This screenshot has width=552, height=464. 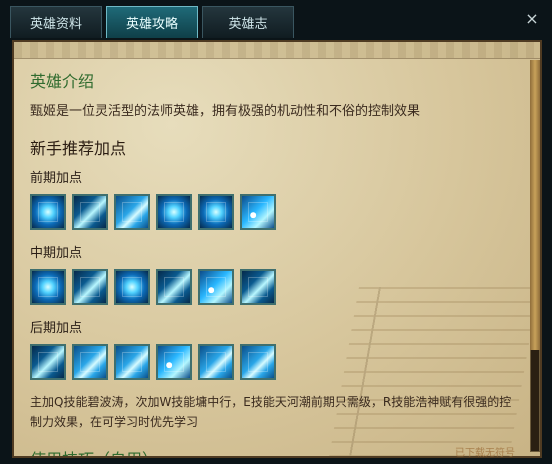 What do you see at coordinates (56, 22) in the screenshot?
I see `tab-hero-info: 英雄资料` at bounding box center [56, 22].